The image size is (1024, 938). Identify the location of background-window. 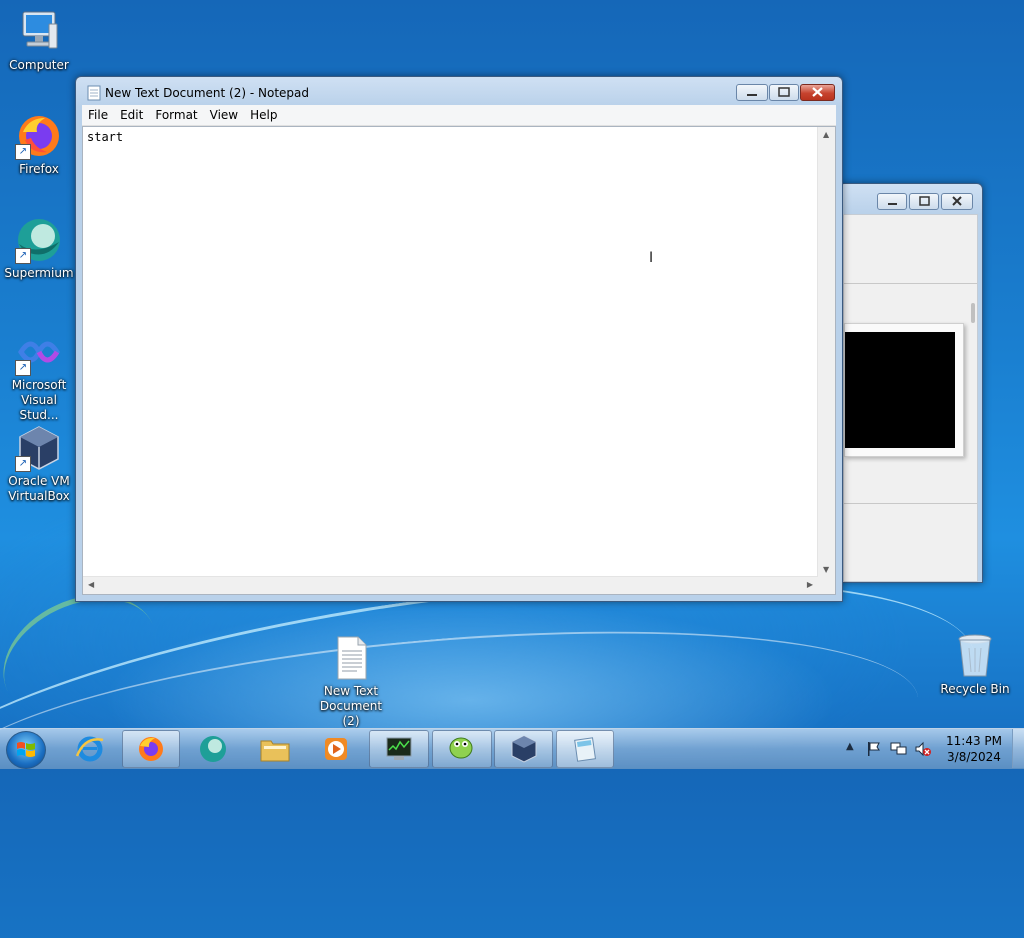
(910, 383).